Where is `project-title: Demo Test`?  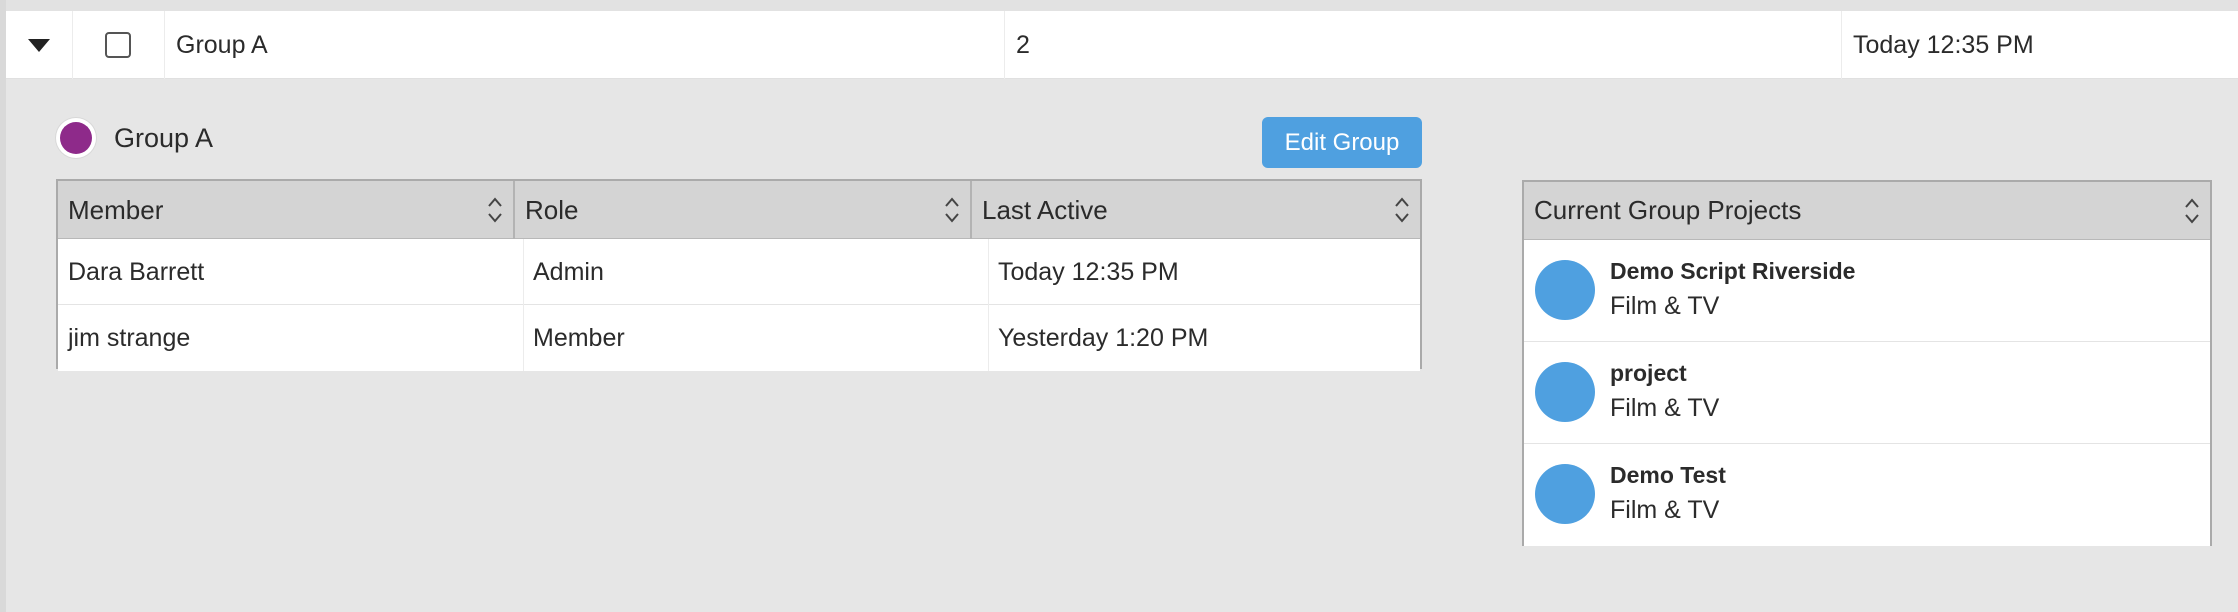 project-title: Demo Test is located at coordinates (1668, 475).